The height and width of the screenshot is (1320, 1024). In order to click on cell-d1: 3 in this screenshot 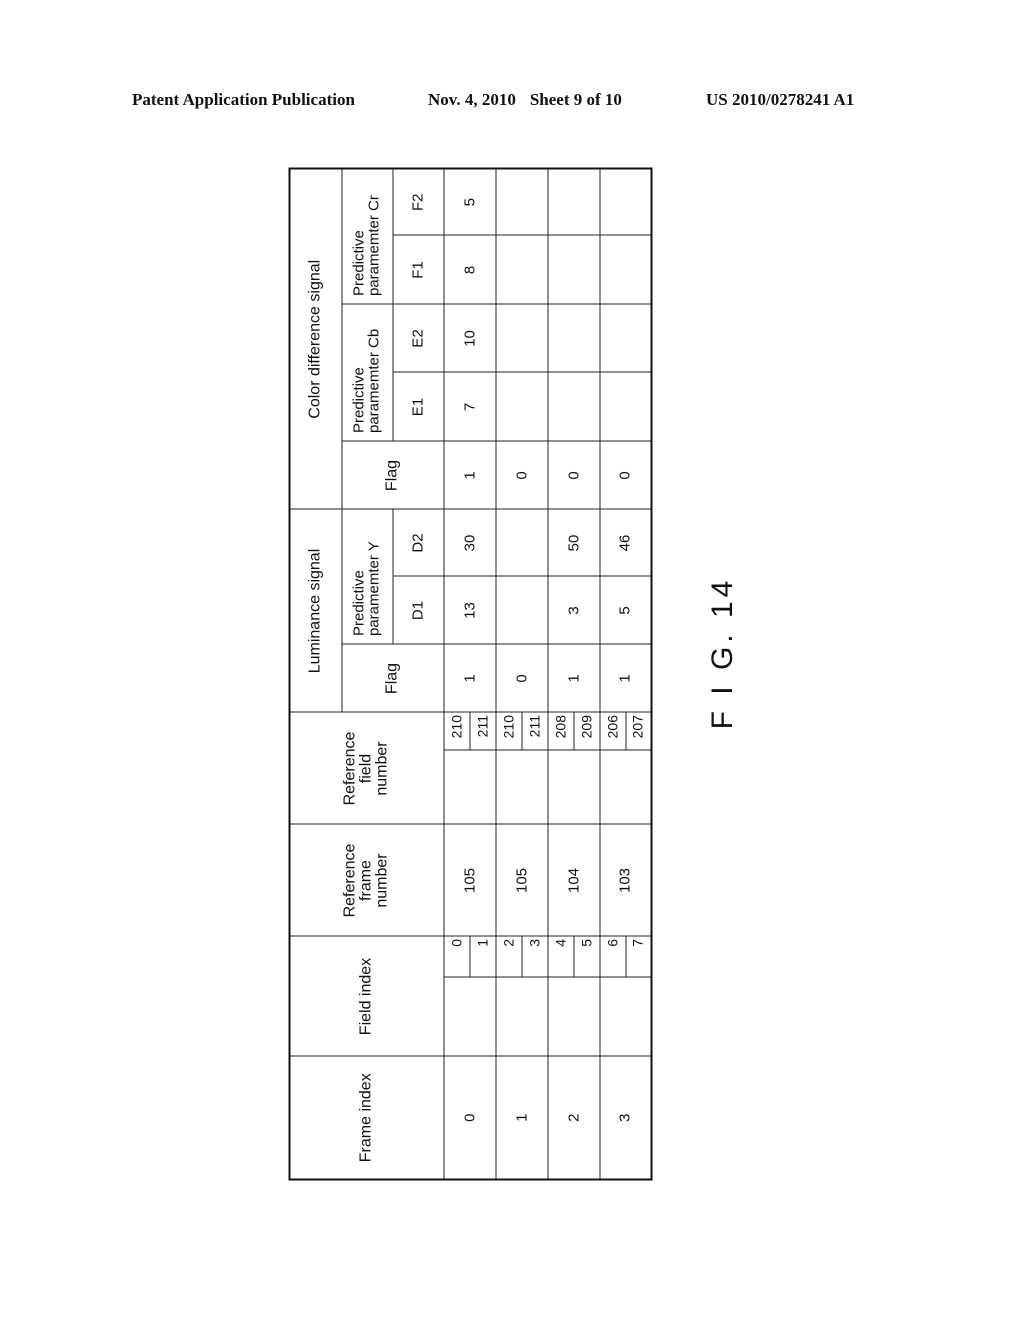, I will do `click(573, 610)`.